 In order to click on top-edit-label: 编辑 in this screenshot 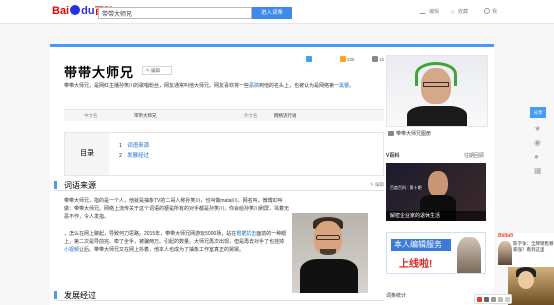, I will do `click(434, 12)`.